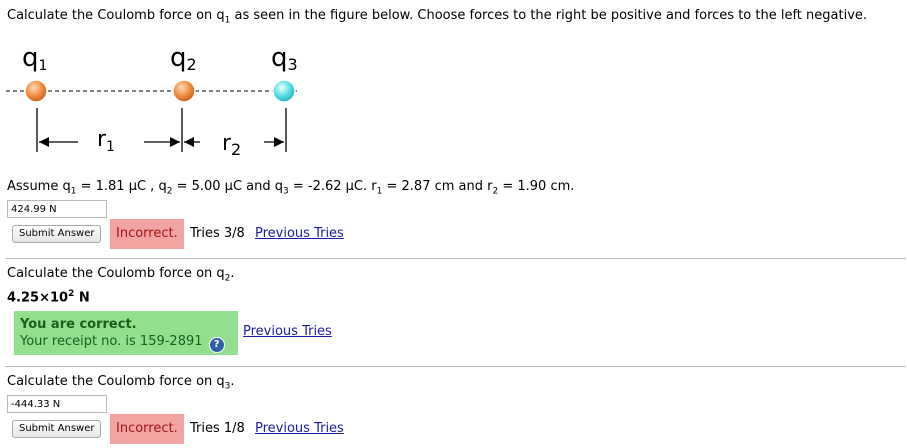 The width and height of the screenshot is (907, 448). Describe the element at coordinates (299, 233) in the screenshot. I see `previous-tries-link-q1: Previous Tries` at that location.